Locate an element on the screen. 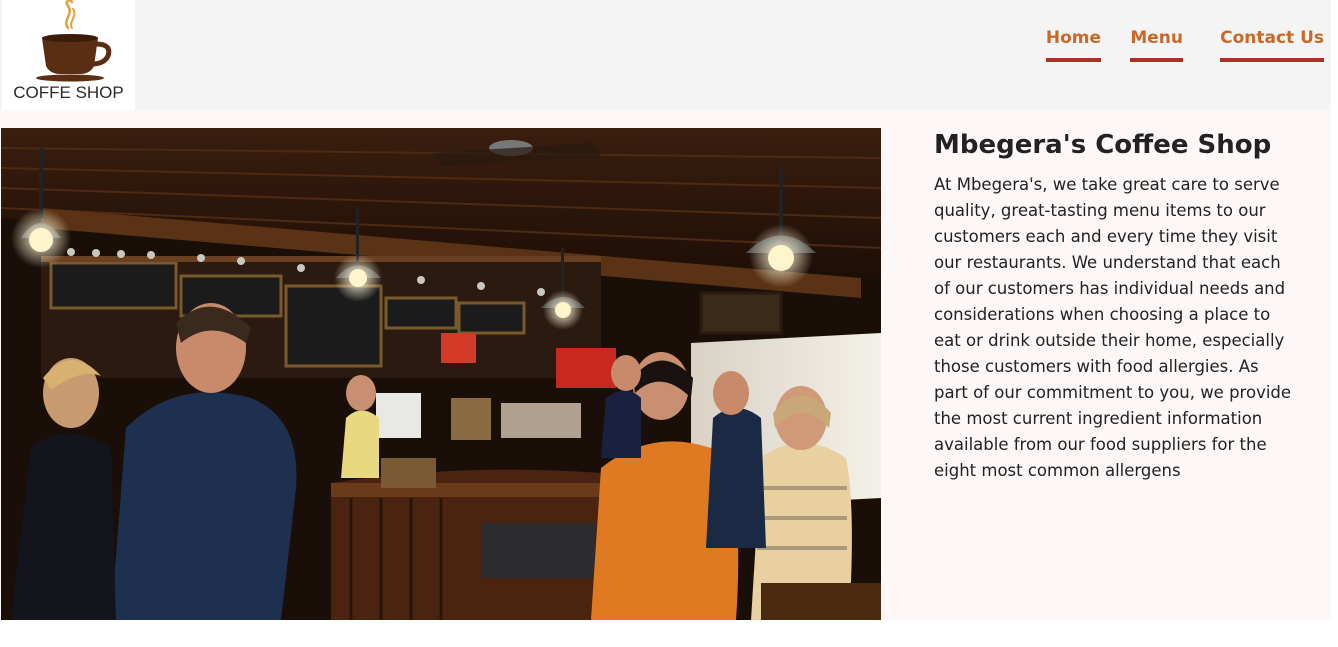 This screenshot has height=647, width=1338. logo: COFFE SHOP is located at coordinates (68, 55).